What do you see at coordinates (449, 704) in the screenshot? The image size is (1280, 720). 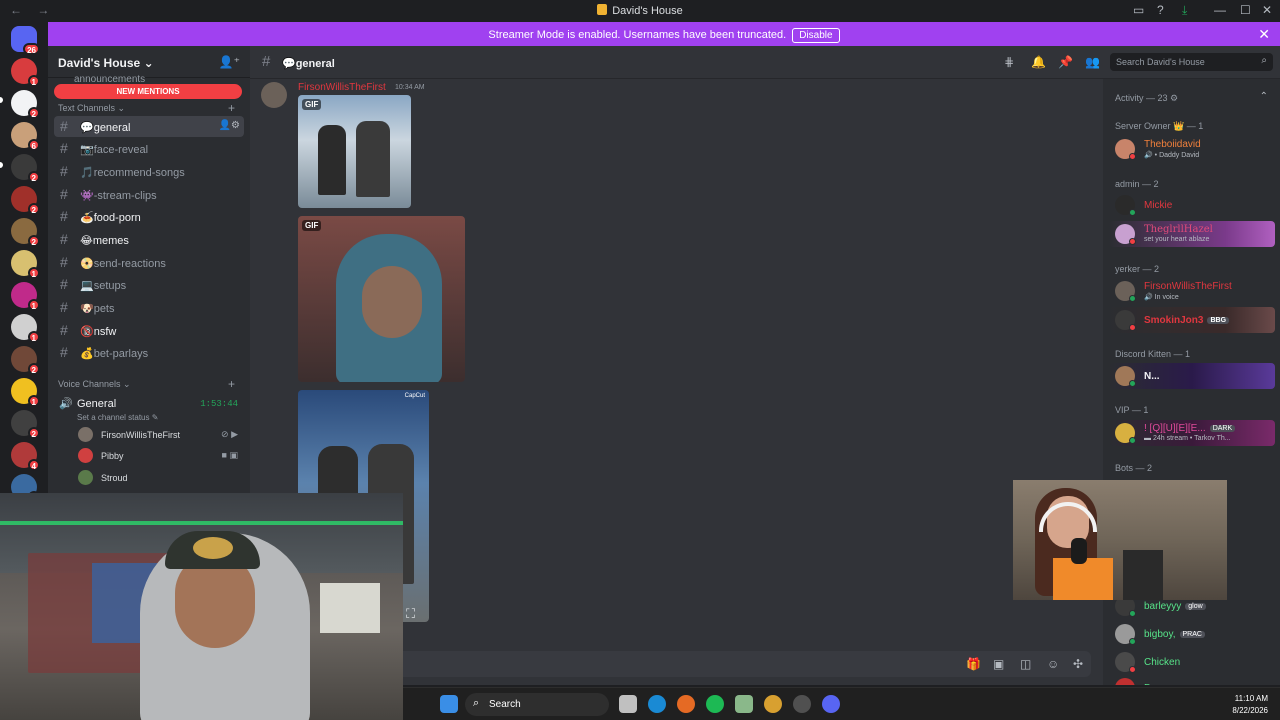 I see `windows-start-icon` at bounding box center [449, 704].